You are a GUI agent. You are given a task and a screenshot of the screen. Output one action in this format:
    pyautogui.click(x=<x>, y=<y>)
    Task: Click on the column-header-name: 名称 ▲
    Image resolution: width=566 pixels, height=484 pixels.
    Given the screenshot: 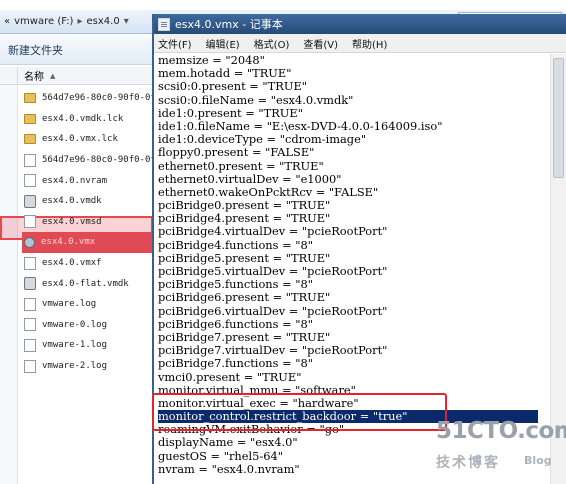 What is the action you would take?
    pyautogui.click(x=37, y=76)
    